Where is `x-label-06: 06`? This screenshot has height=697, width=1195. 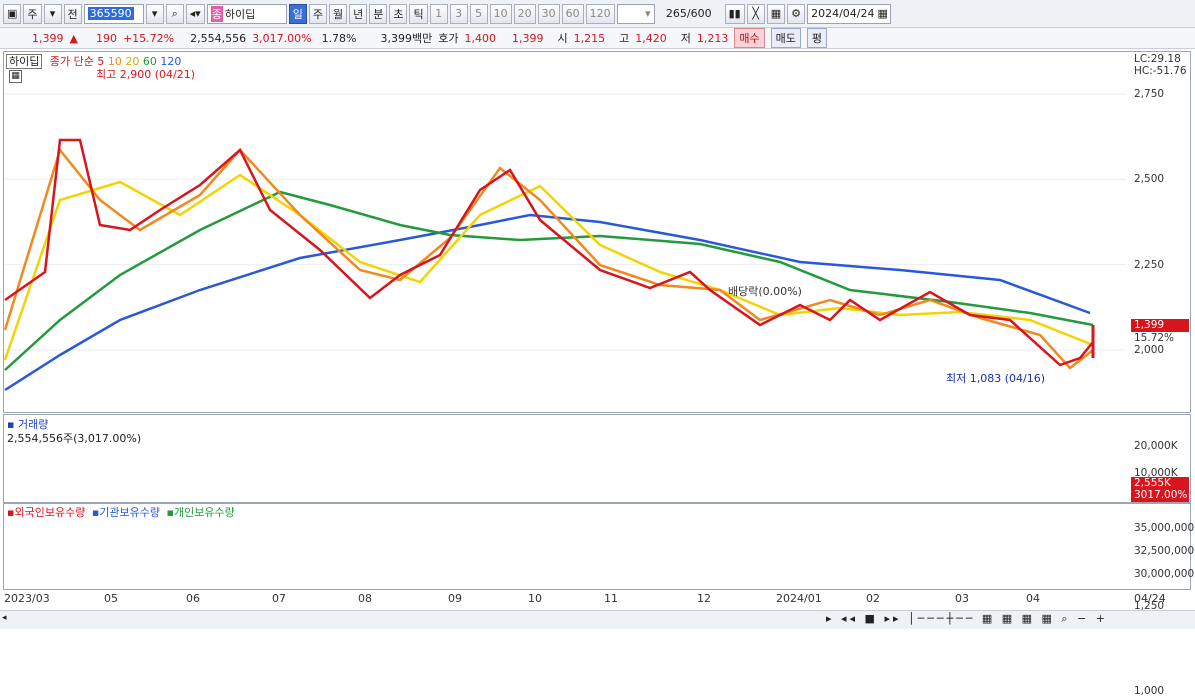
x-label-06: 06 is located at coordinates (193, 598).